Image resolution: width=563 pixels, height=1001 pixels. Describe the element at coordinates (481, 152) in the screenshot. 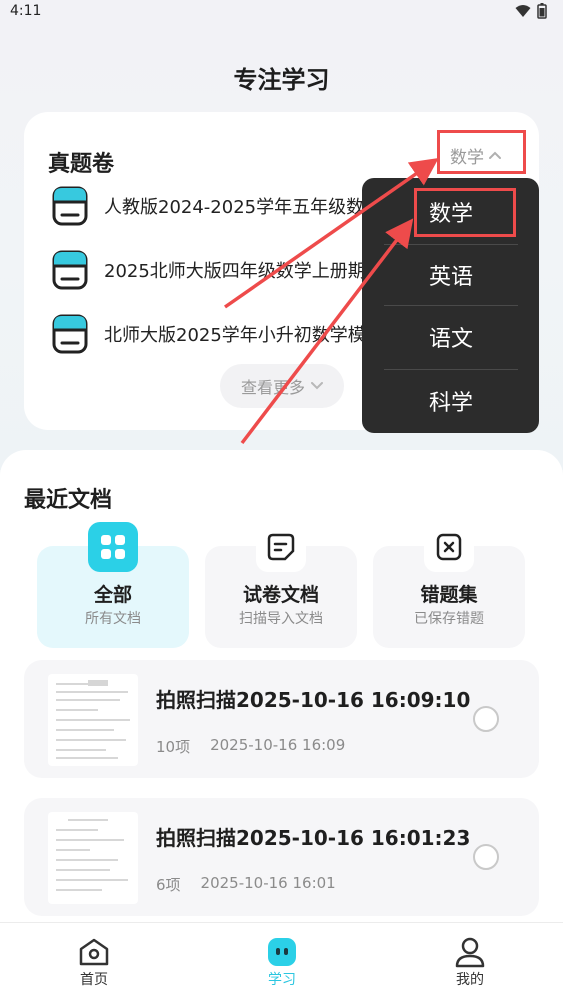

I see `highlight-dropdown-box` at that location.